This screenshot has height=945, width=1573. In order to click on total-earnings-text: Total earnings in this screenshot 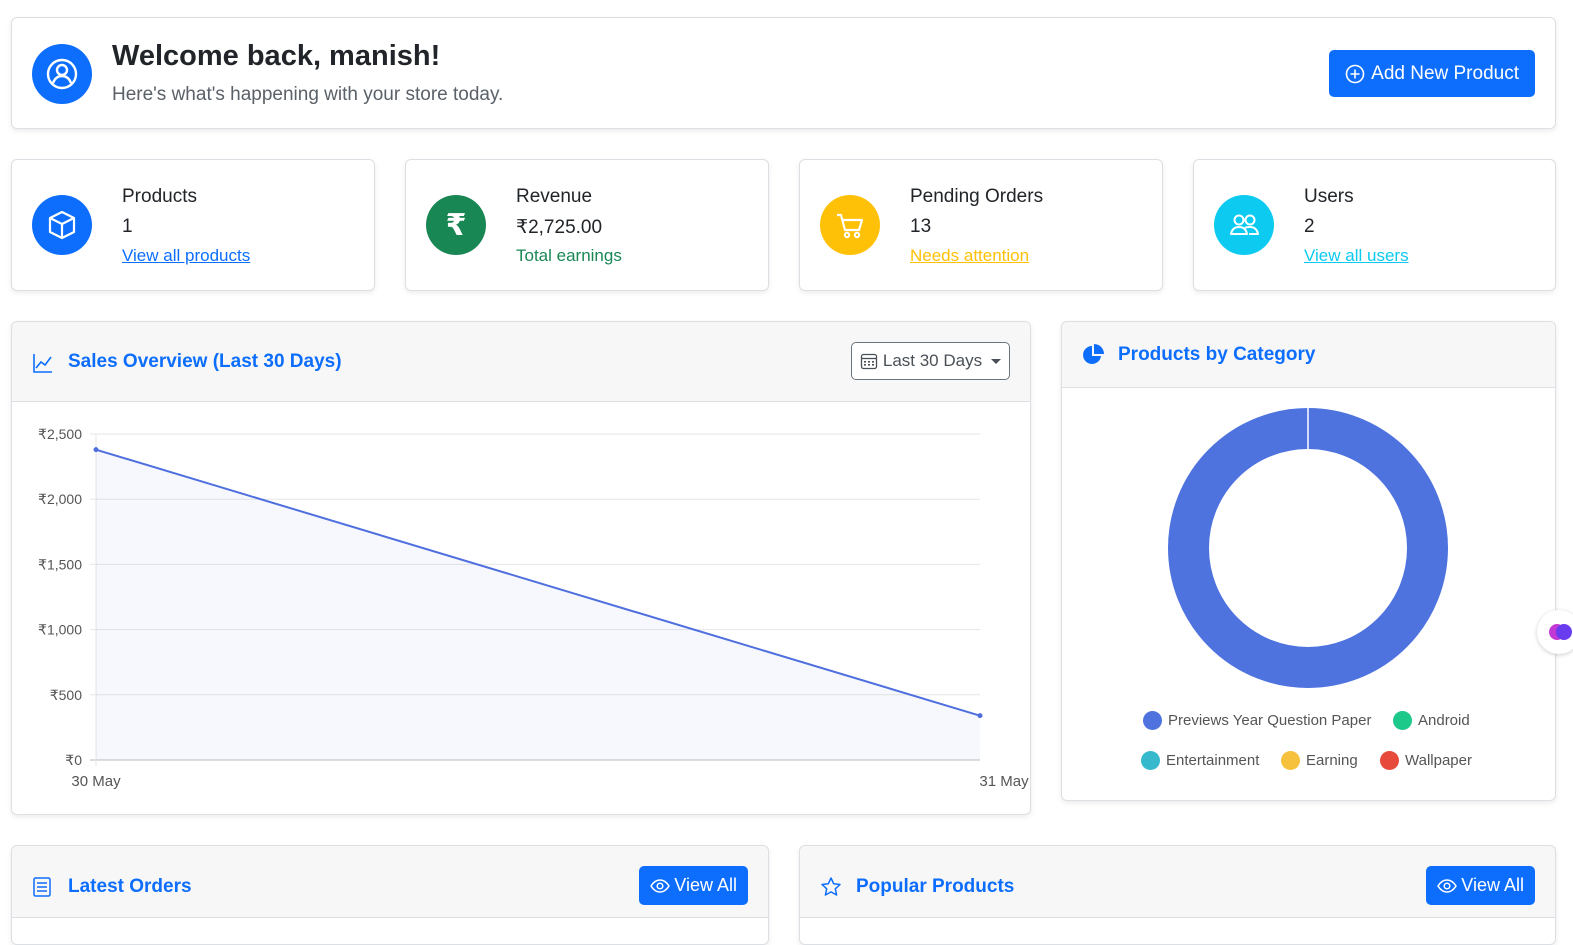, I will do `click(569, 255)`.